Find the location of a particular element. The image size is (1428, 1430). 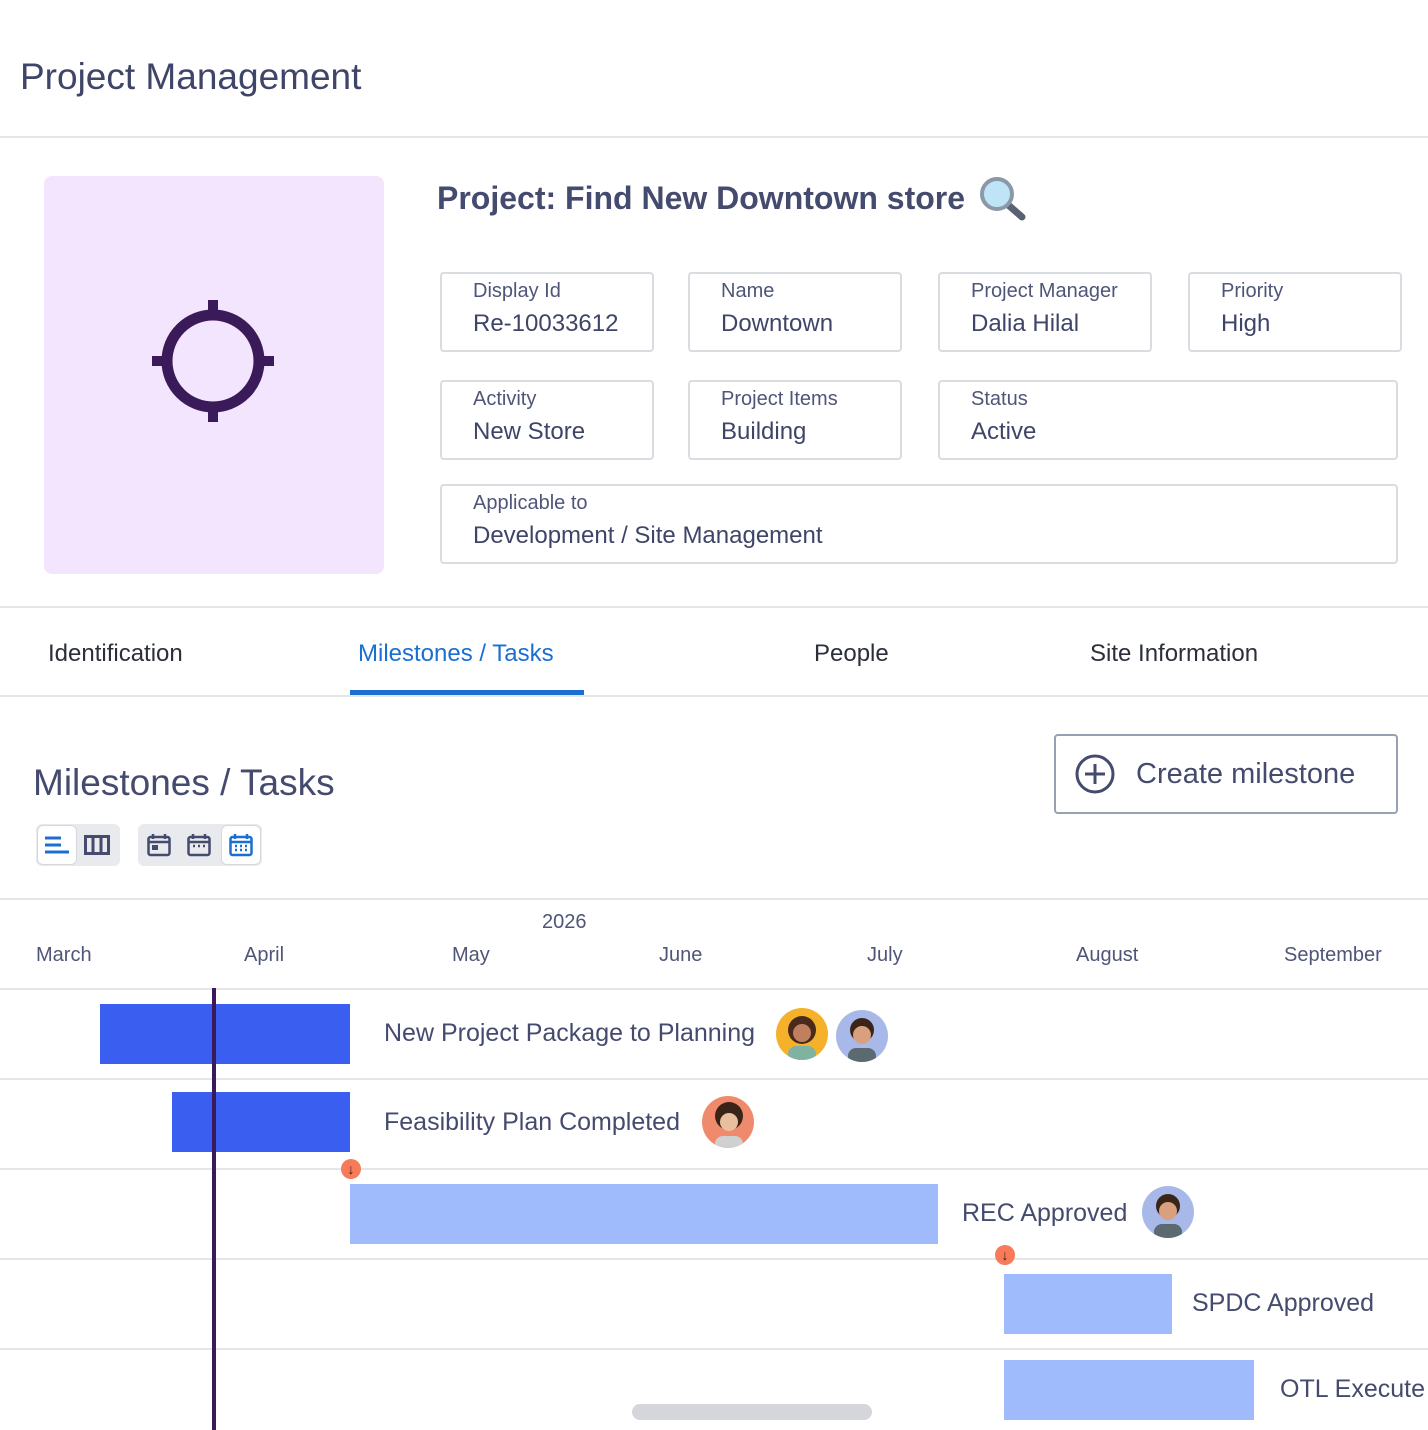

crosshair-icon is located at coordinates (213, 361).